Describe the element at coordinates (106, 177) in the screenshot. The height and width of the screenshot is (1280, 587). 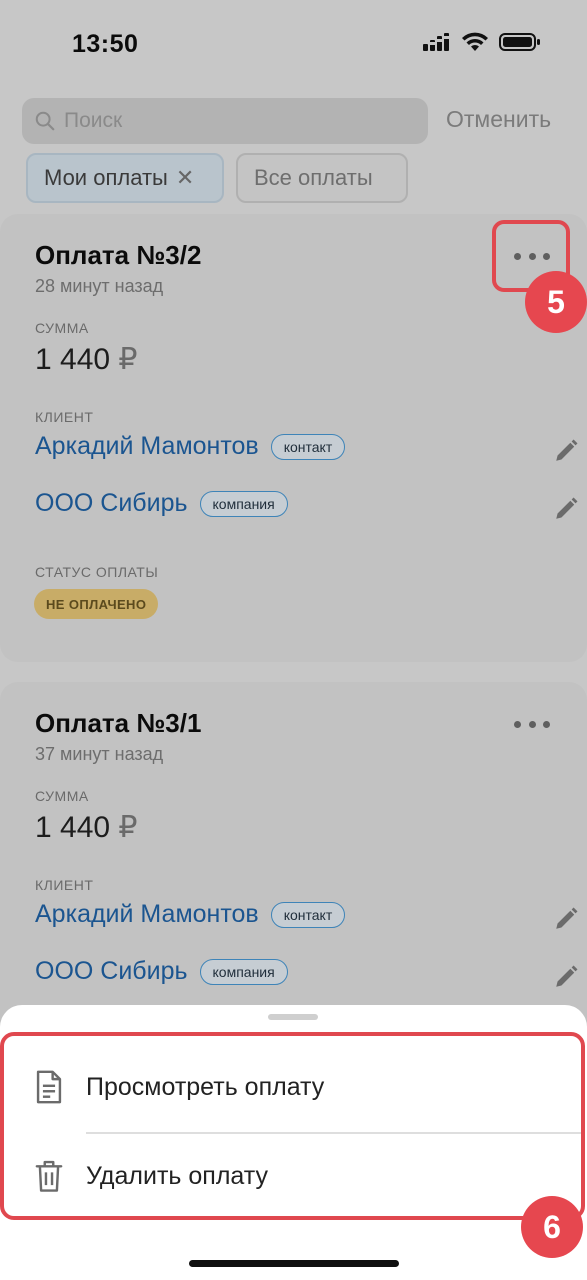
I see `filter-chip-label: Мои оплаты` at that location.